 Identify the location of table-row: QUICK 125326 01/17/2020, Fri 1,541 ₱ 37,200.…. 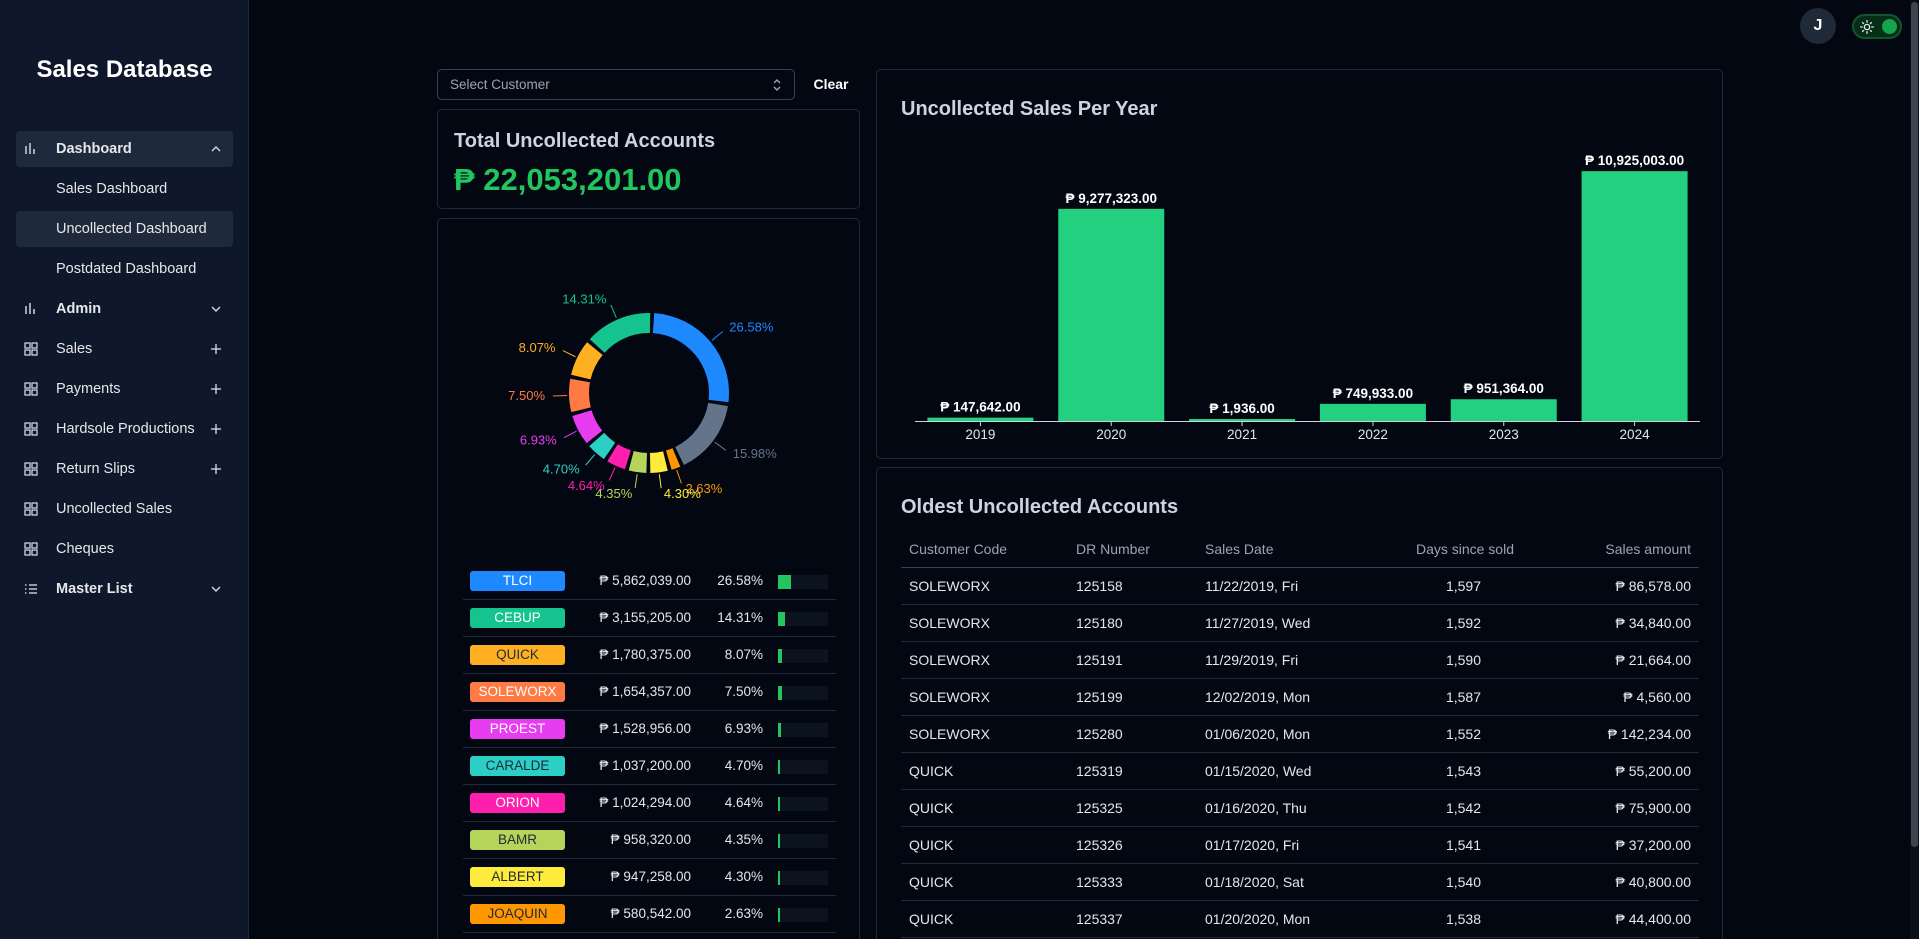
(1300, 845).